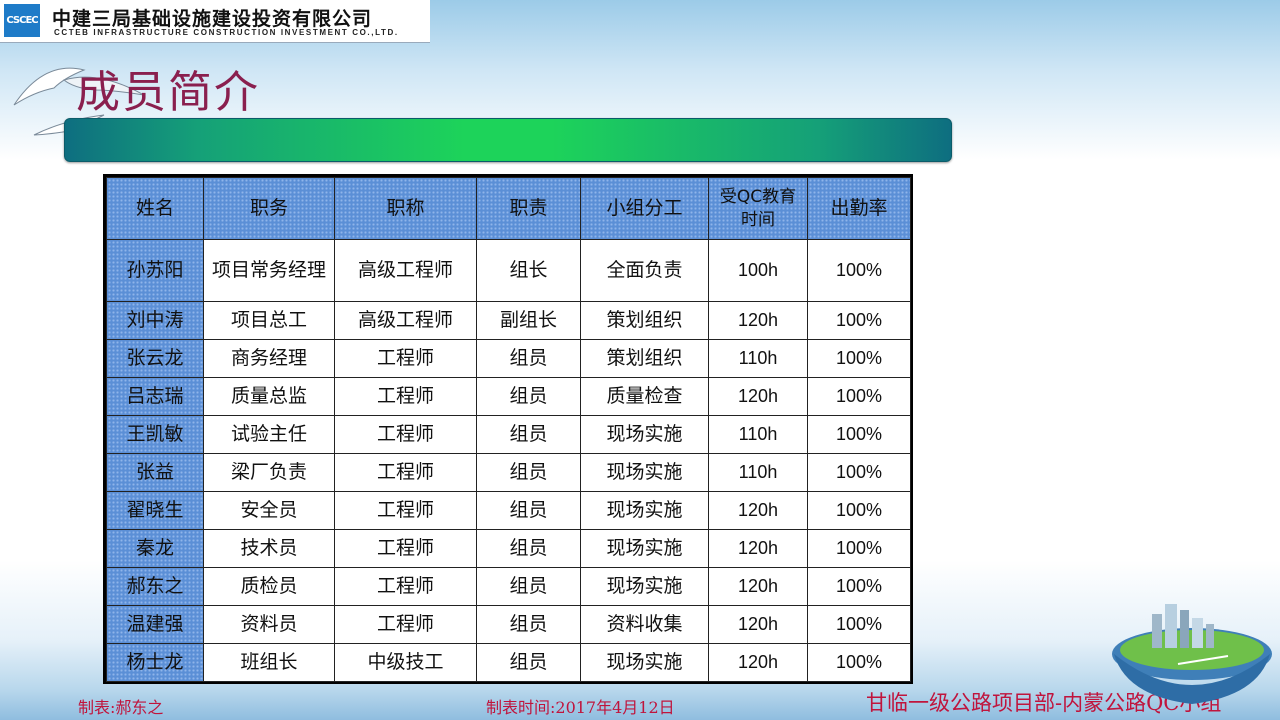 The height and width of the screenshot is (720, 1280). I want to click on company-name-cn: 中建三局基础设施建设投资有限公司, so click(212, 19).